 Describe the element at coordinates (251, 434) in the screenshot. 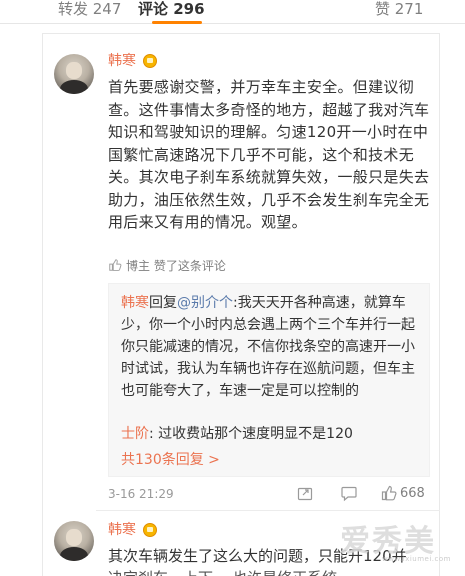

I see `reply-text: : 过收费站那个速度明显不是120` at that location.